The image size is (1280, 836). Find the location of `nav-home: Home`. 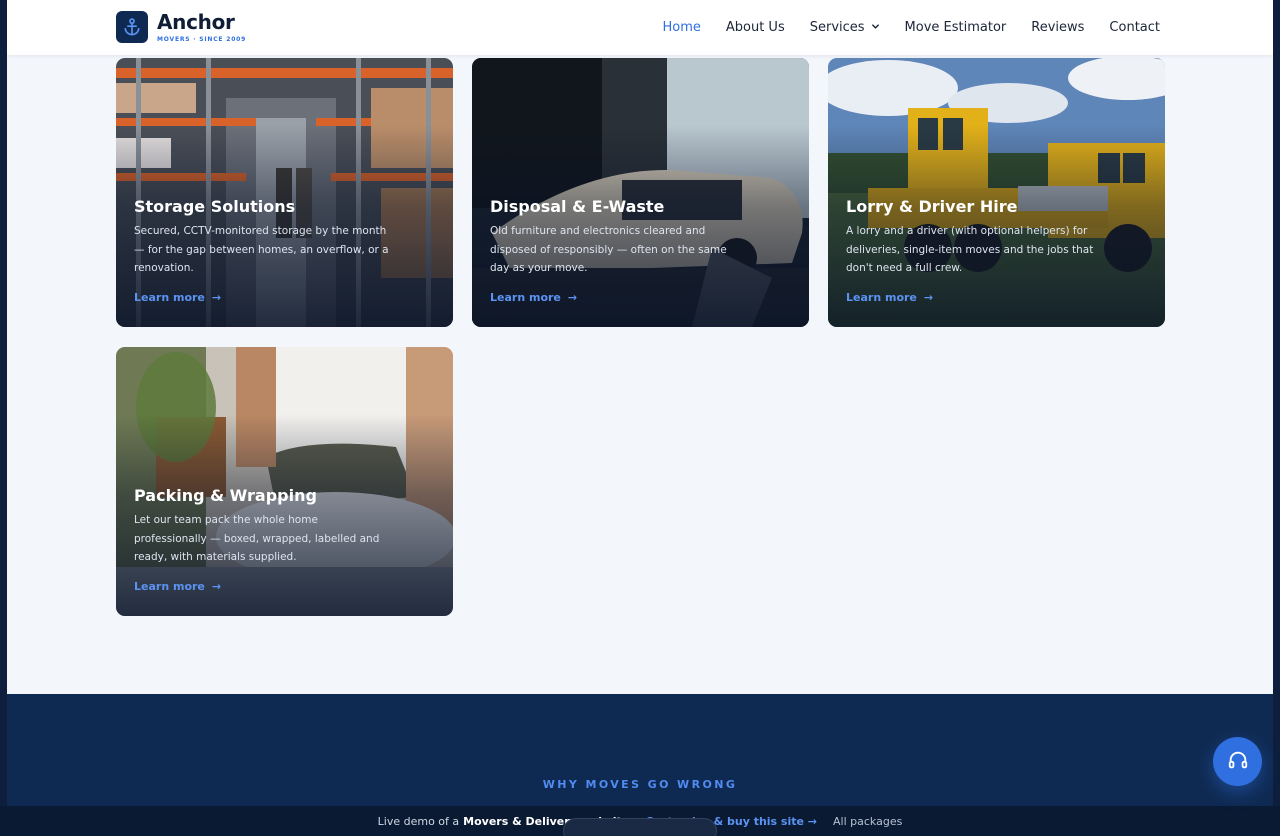

nav-home: Home is located at coordinates (681, 27).